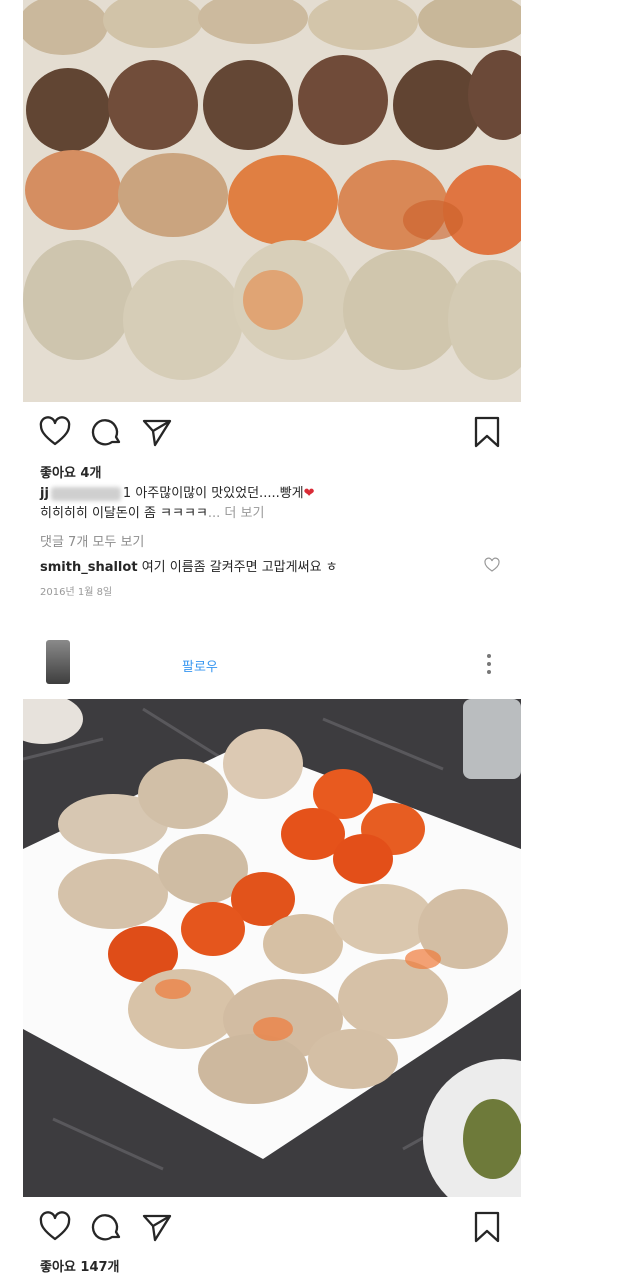 This screenshot has width=640, height=1280. I want to click on redacted-name, so click(85, 493).